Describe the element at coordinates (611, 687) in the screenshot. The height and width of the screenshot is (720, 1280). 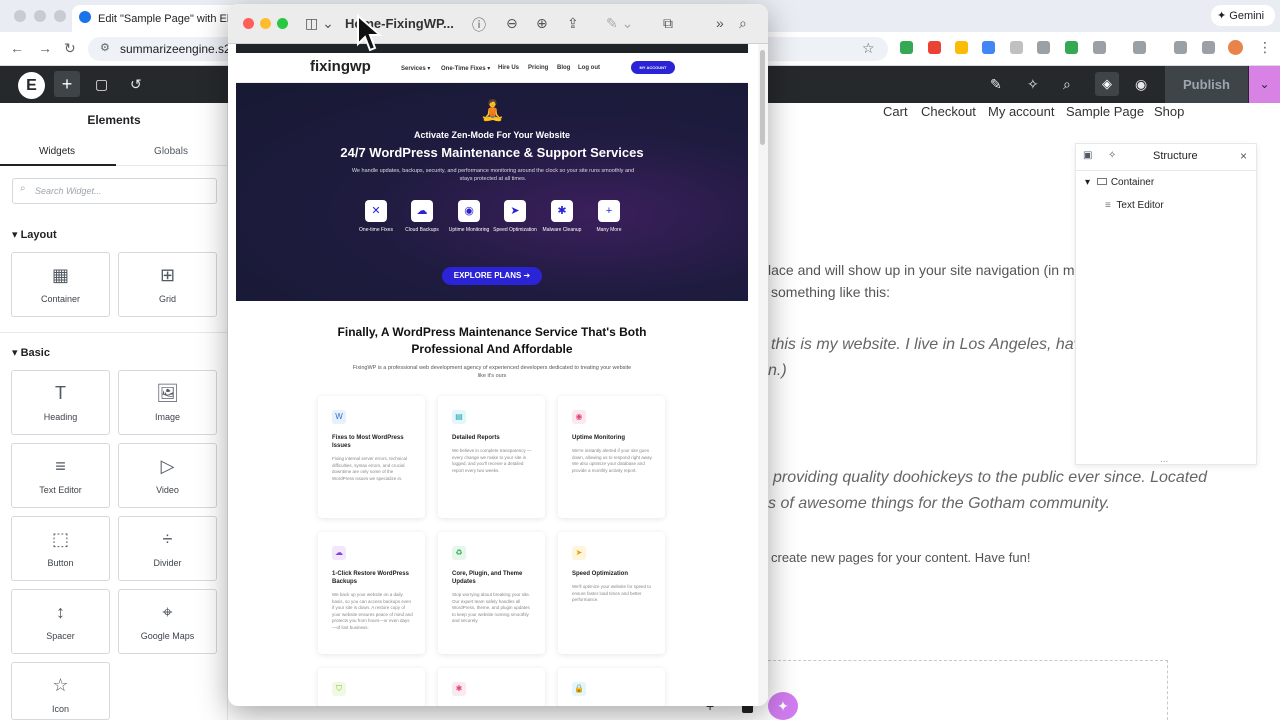
I see `feature-card: 🔒` at that location.